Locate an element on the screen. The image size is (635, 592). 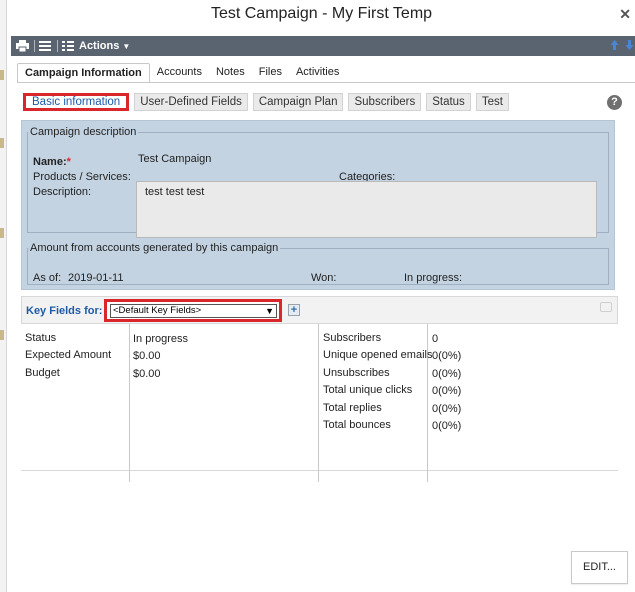
key-fields-label: Key Fields for: is located at coordinates (64, 311).